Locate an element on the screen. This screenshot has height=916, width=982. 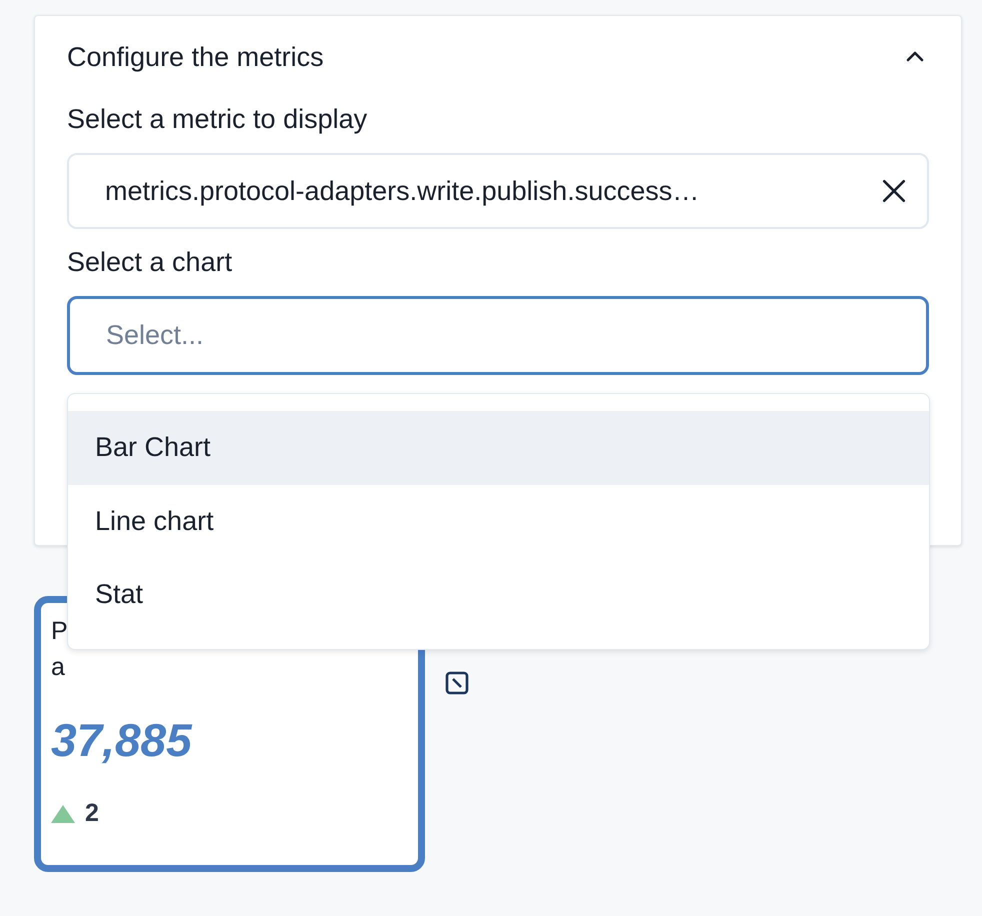
menu-option: Line chart is located at coordinates (498, 521).